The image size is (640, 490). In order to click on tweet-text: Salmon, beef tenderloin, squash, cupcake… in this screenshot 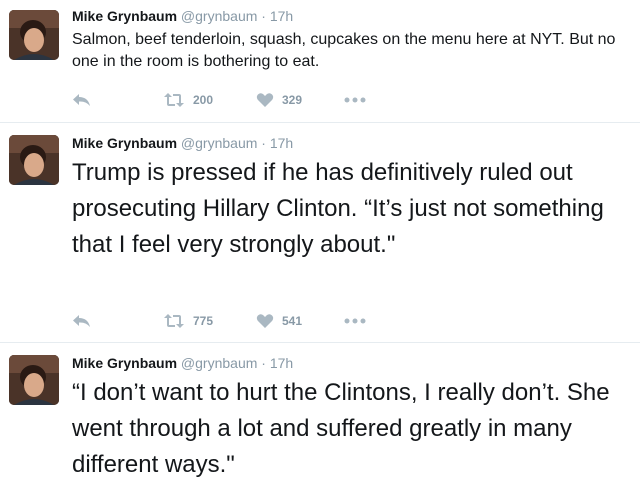, I will do `click(344, 50)`.